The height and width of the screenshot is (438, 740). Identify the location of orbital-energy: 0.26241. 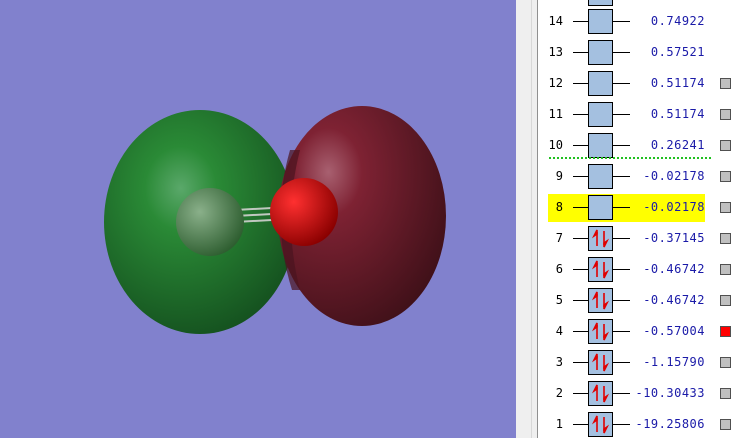
(677, 145).